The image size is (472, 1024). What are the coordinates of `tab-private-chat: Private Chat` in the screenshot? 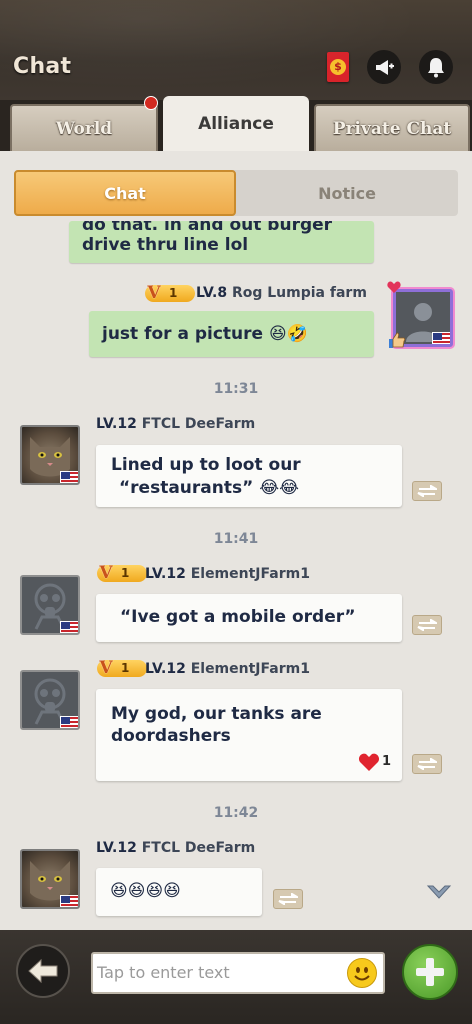 It's located at (392, 128).